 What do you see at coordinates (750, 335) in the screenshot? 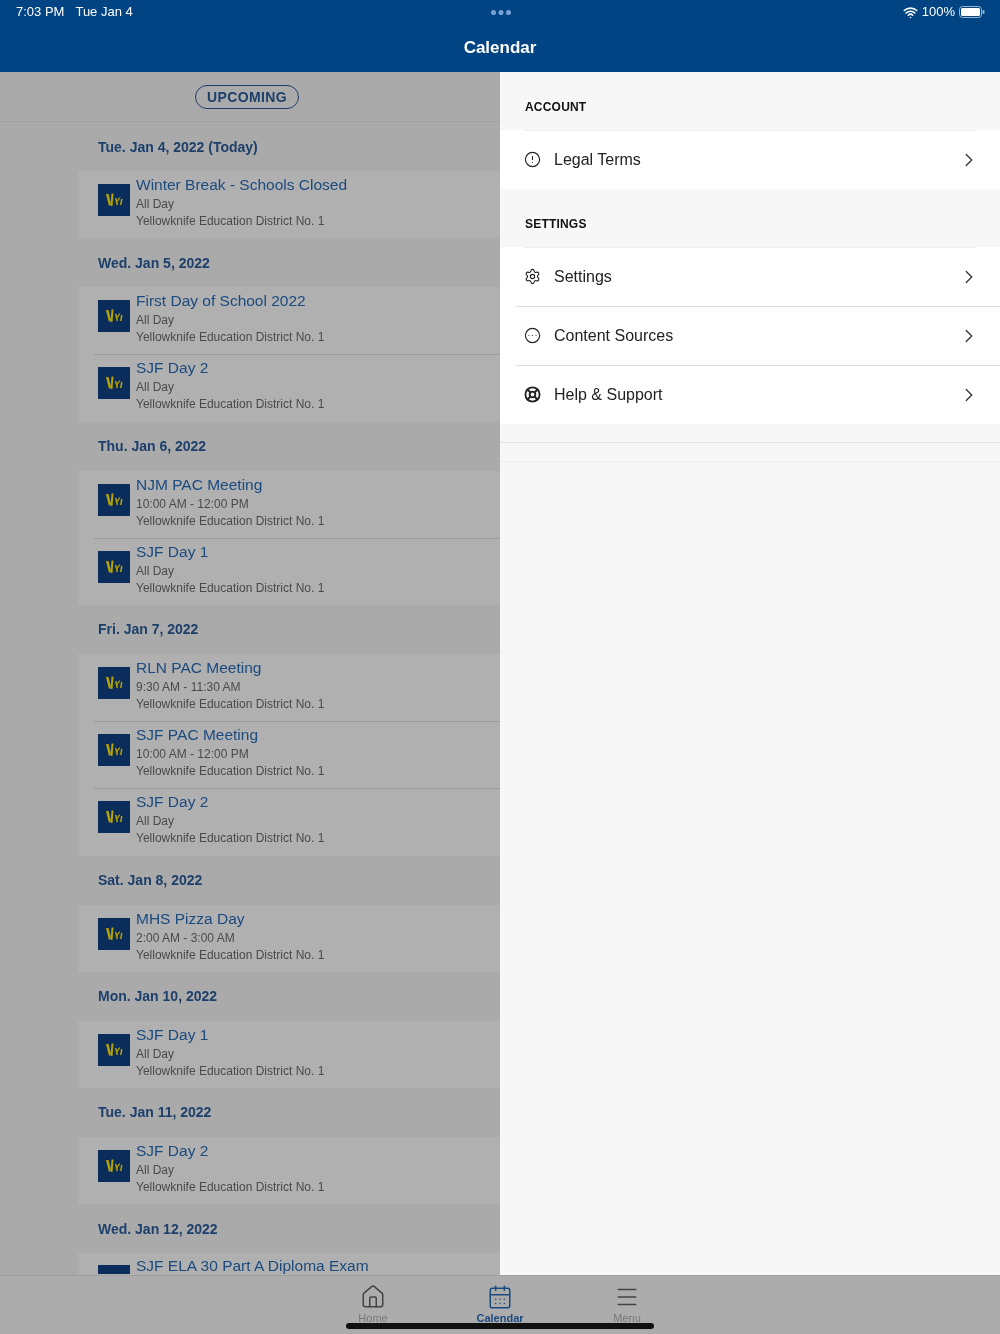
I see `menu-item: Content Sources` at bounding box center [750, 335].